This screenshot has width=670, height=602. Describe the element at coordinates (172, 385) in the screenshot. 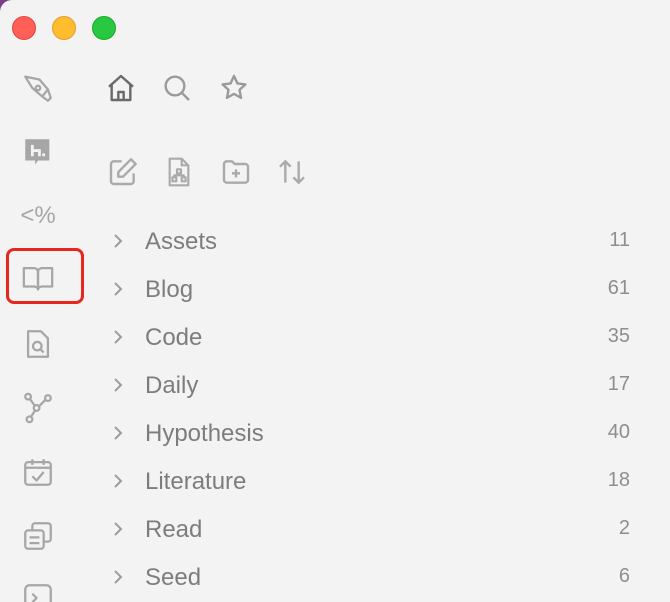

I see `folder-name: Daily` at that location.